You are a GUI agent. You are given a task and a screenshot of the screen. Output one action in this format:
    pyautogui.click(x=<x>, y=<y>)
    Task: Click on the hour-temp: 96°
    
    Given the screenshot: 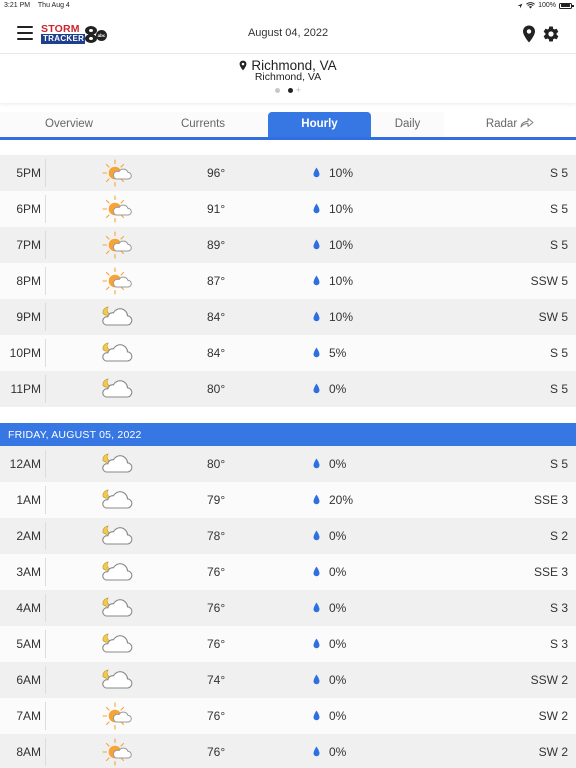 What is the action you would take?
    pyautogui.click(x=216, y=173)
    